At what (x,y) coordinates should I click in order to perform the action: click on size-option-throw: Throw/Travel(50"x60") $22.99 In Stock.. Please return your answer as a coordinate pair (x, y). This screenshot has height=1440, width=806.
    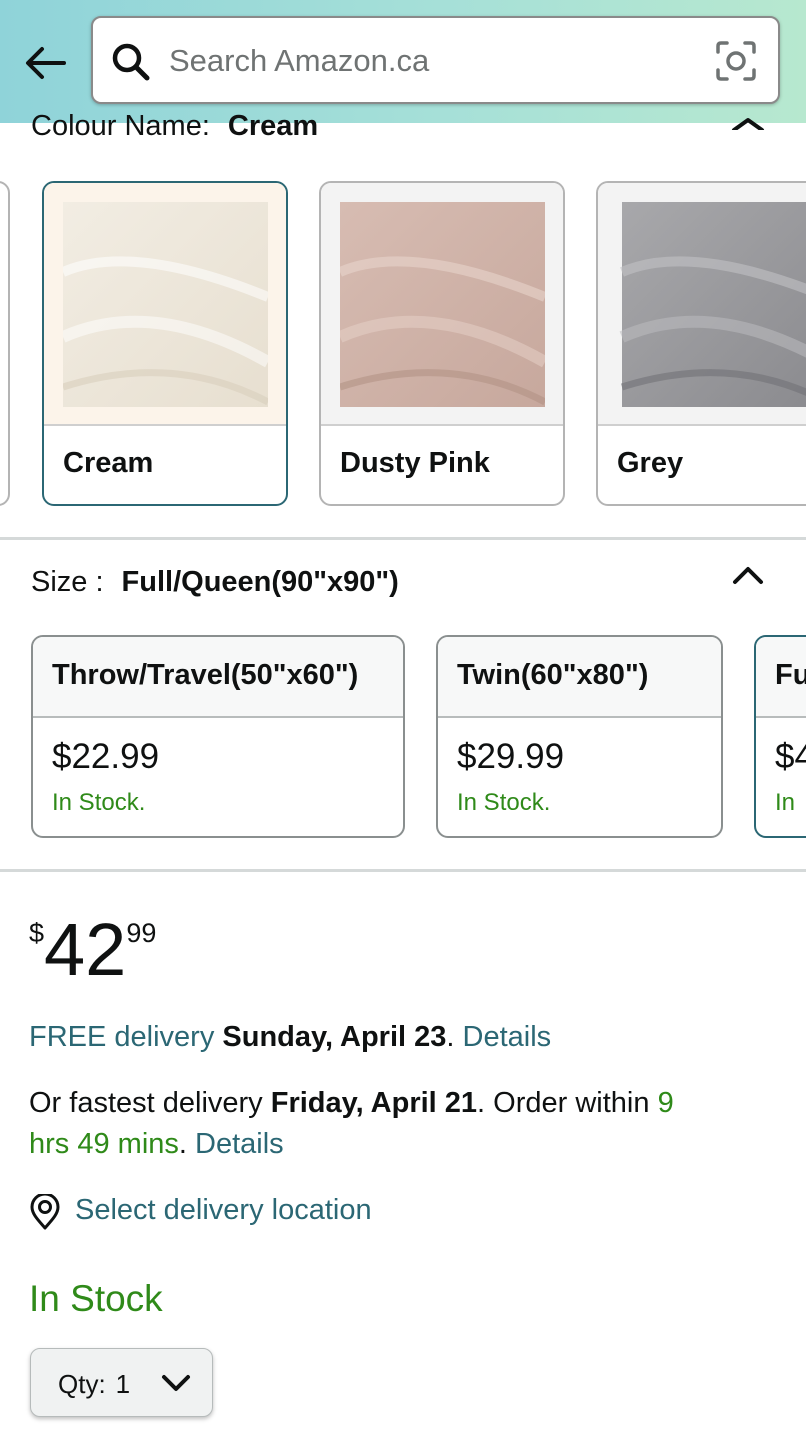
    Looking at the image, I should click on (218, 736).